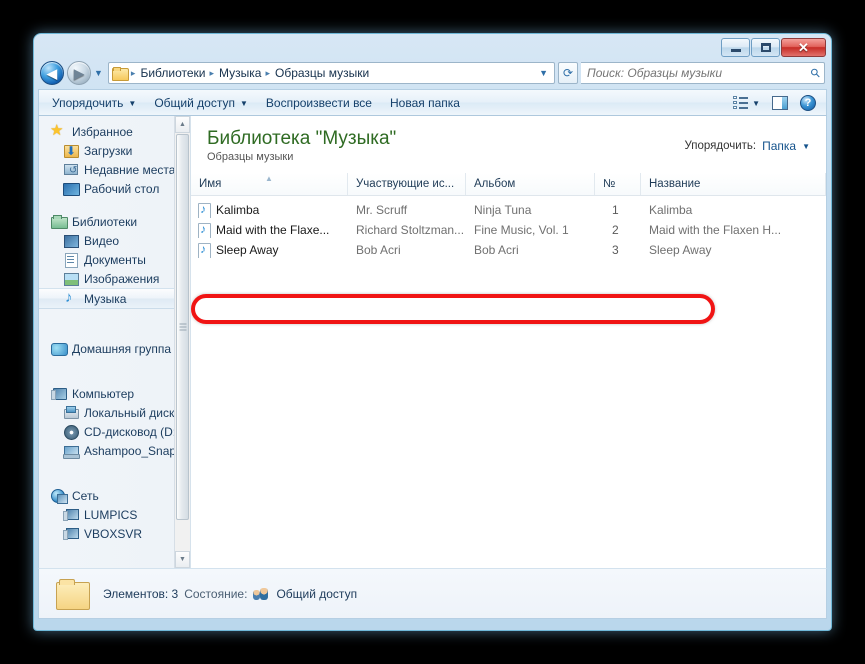  I want to click on shared-users-icon, so click(261, 594).